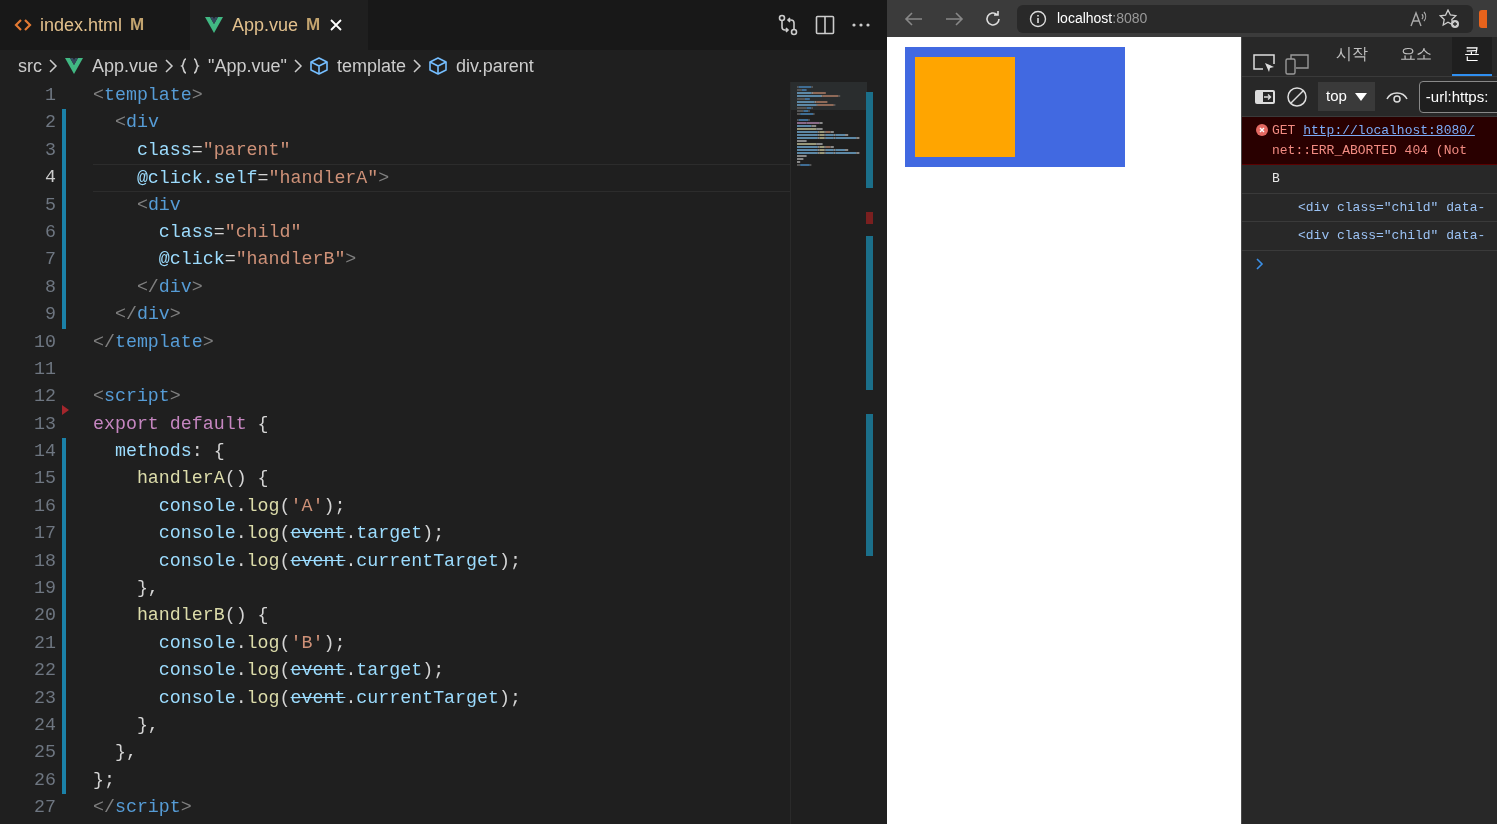 This screenshot has width=1497, height=824. What do you see at coordinates (1483, 18) in the screenshot?
I see `extension-icon` at bounding box center [1483, 18].